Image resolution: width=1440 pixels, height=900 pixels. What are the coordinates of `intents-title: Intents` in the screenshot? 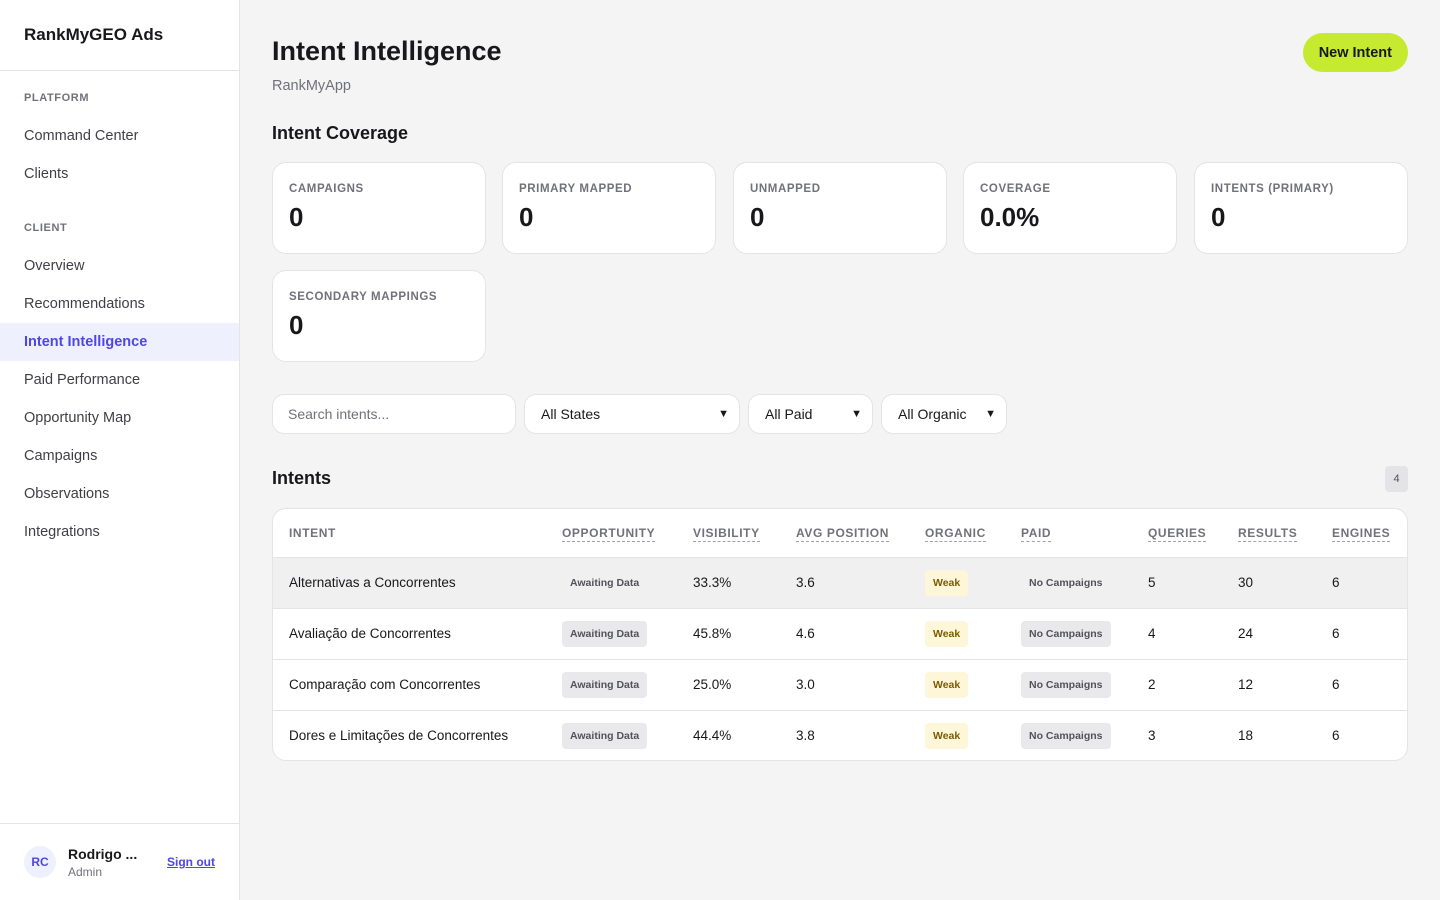 It's located at (302, 478).